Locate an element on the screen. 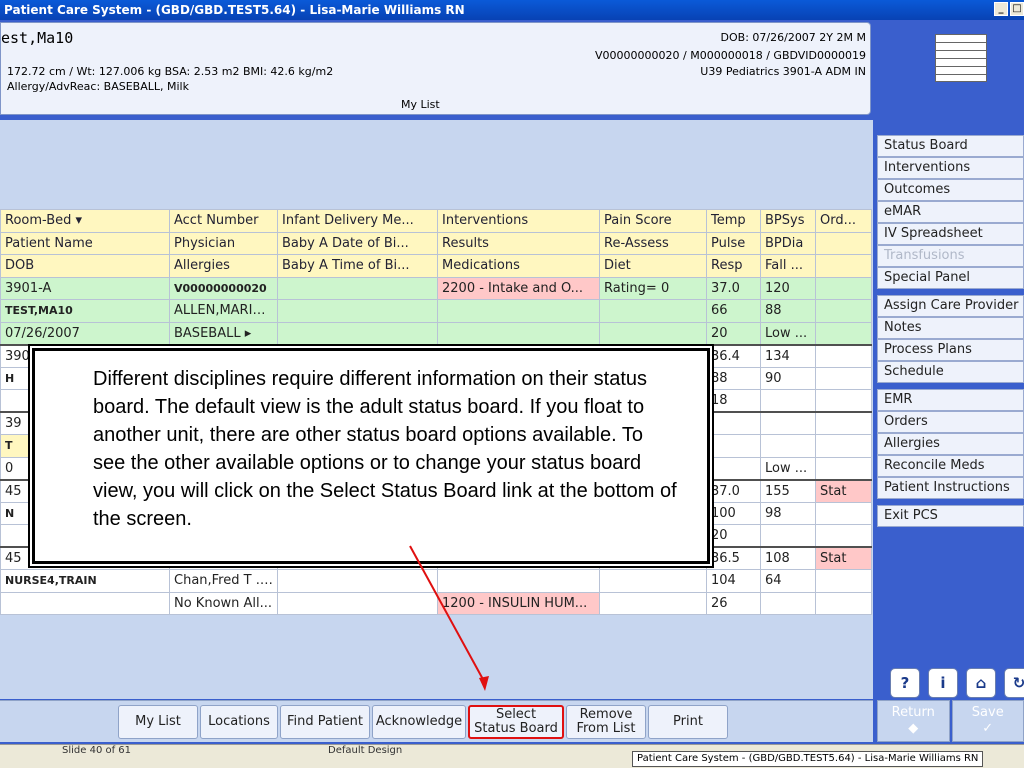 This screenshot has height=768, width=1024. select-status-board-button: Select Status Board is located at coordinates (516, 722).